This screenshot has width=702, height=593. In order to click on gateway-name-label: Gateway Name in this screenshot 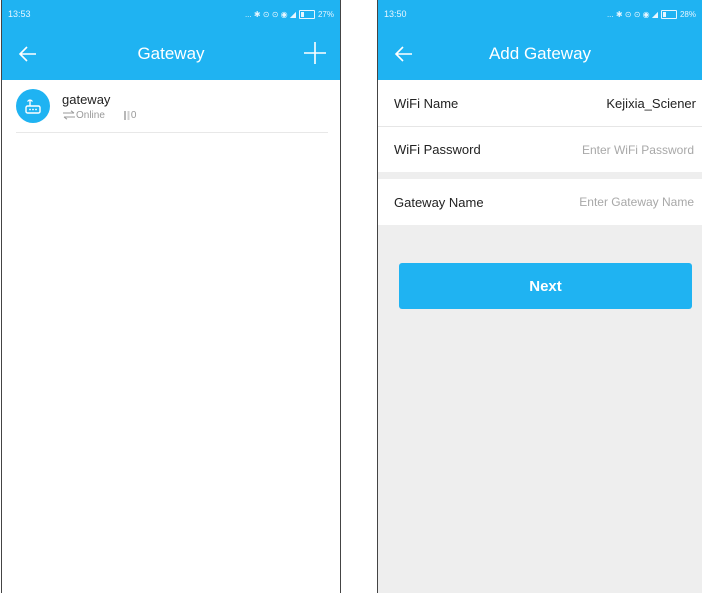, I will do `click(439, 202)`.